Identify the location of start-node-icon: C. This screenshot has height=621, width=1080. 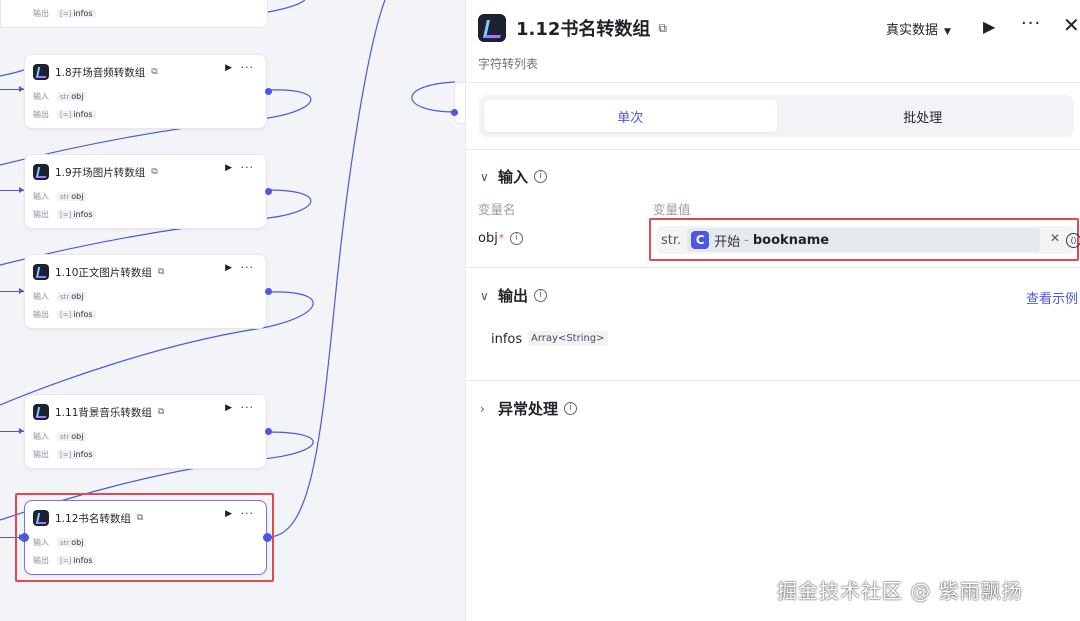
(700, 240).